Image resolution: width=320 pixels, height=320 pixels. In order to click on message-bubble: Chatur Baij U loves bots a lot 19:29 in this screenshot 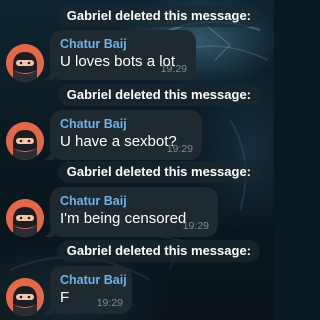, I will do `click(120, 55)`.